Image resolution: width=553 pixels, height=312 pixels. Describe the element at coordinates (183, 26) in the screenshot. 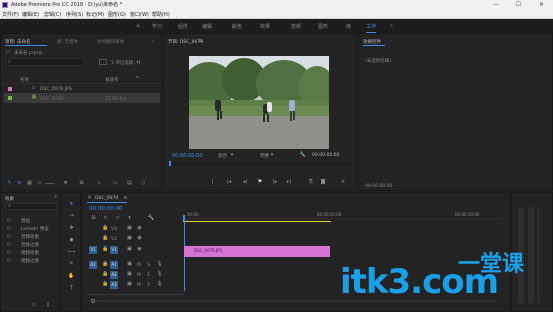

I see `workspace-assembly: 组件` at that location.